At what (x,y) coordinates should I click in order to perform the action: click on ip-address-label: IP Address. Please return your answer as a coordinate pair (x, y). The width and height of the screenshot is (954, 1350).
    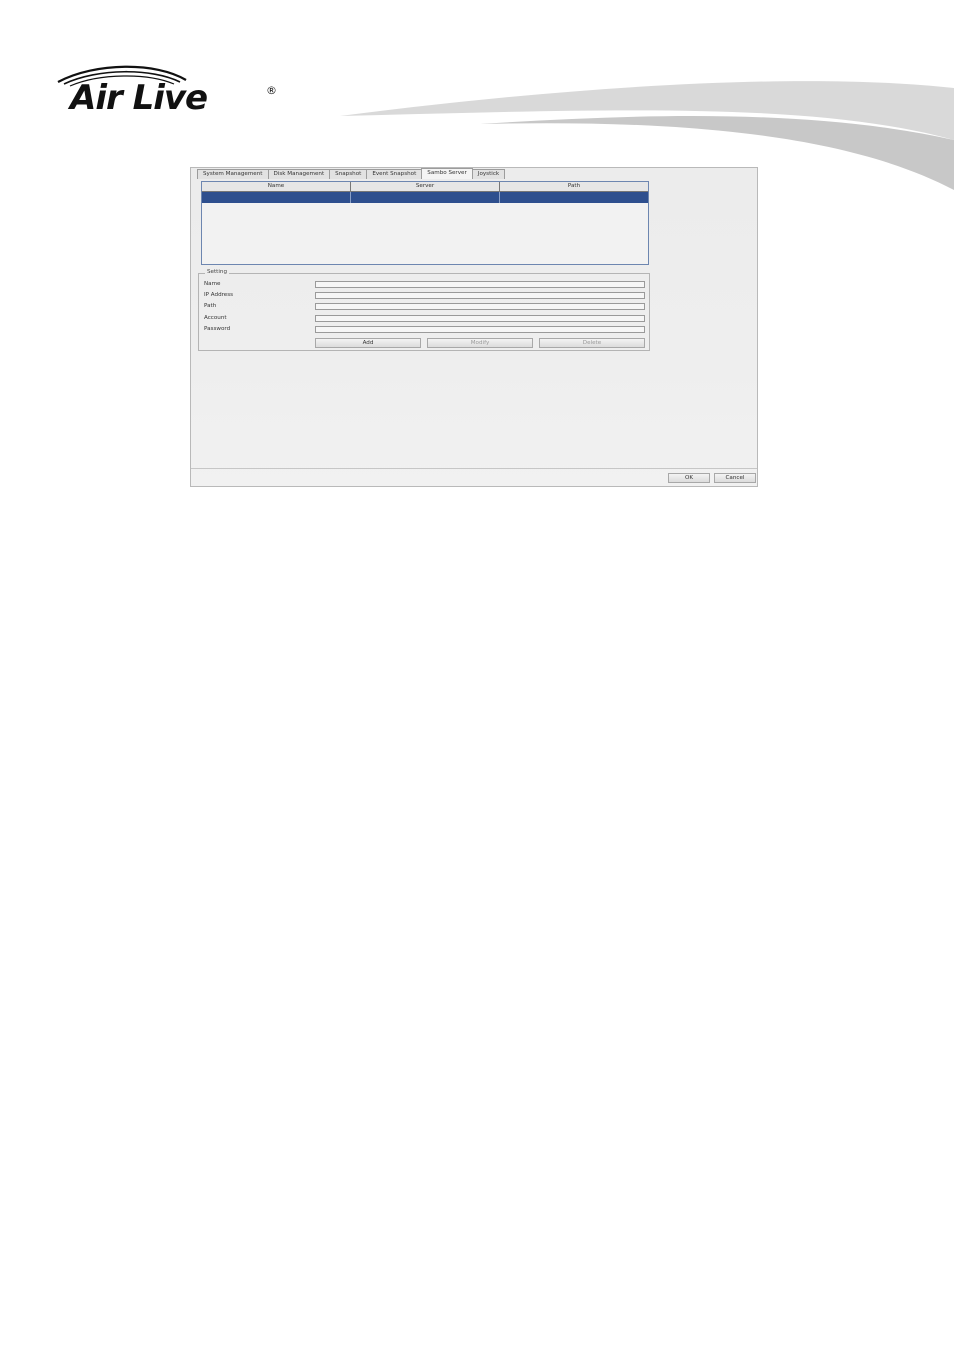
    Looking at the image, I should click on (219, 295).